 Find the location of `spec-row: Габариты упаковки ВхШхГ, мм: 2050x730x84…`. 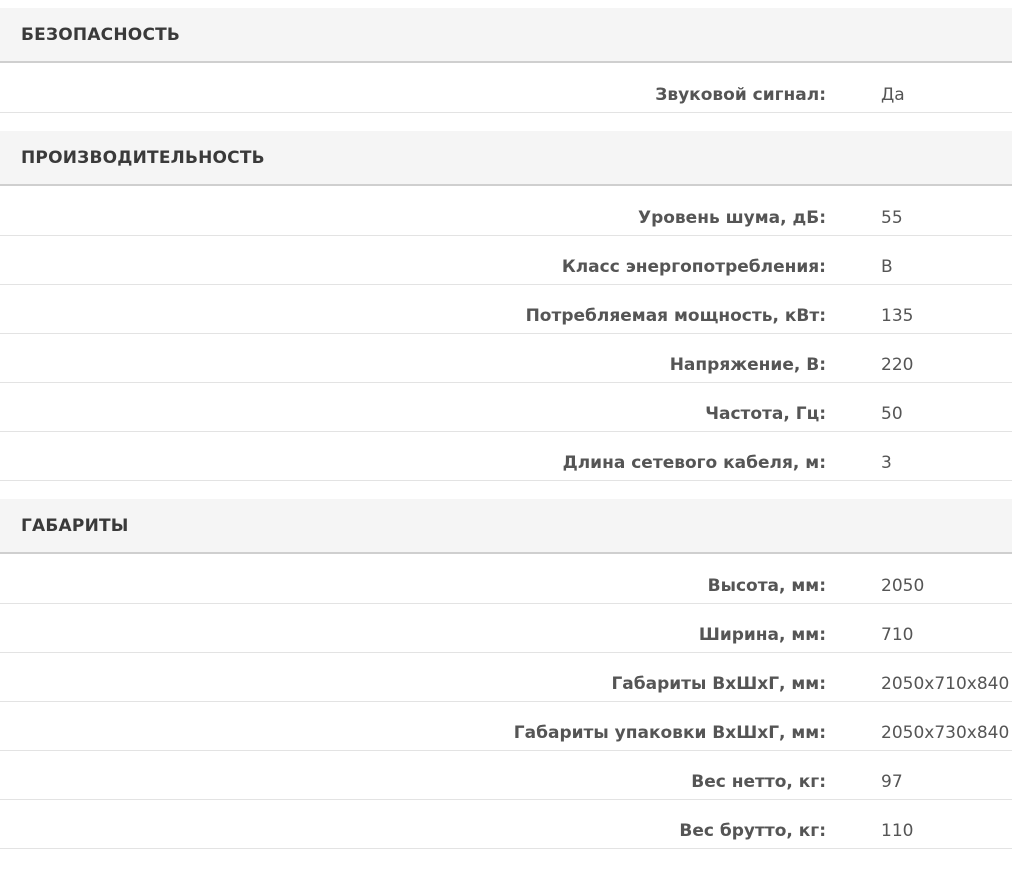

spec-row: Габариты упаковки ВхШхГ, мм: 2050x730x84… is located at coordinates (506, 726).